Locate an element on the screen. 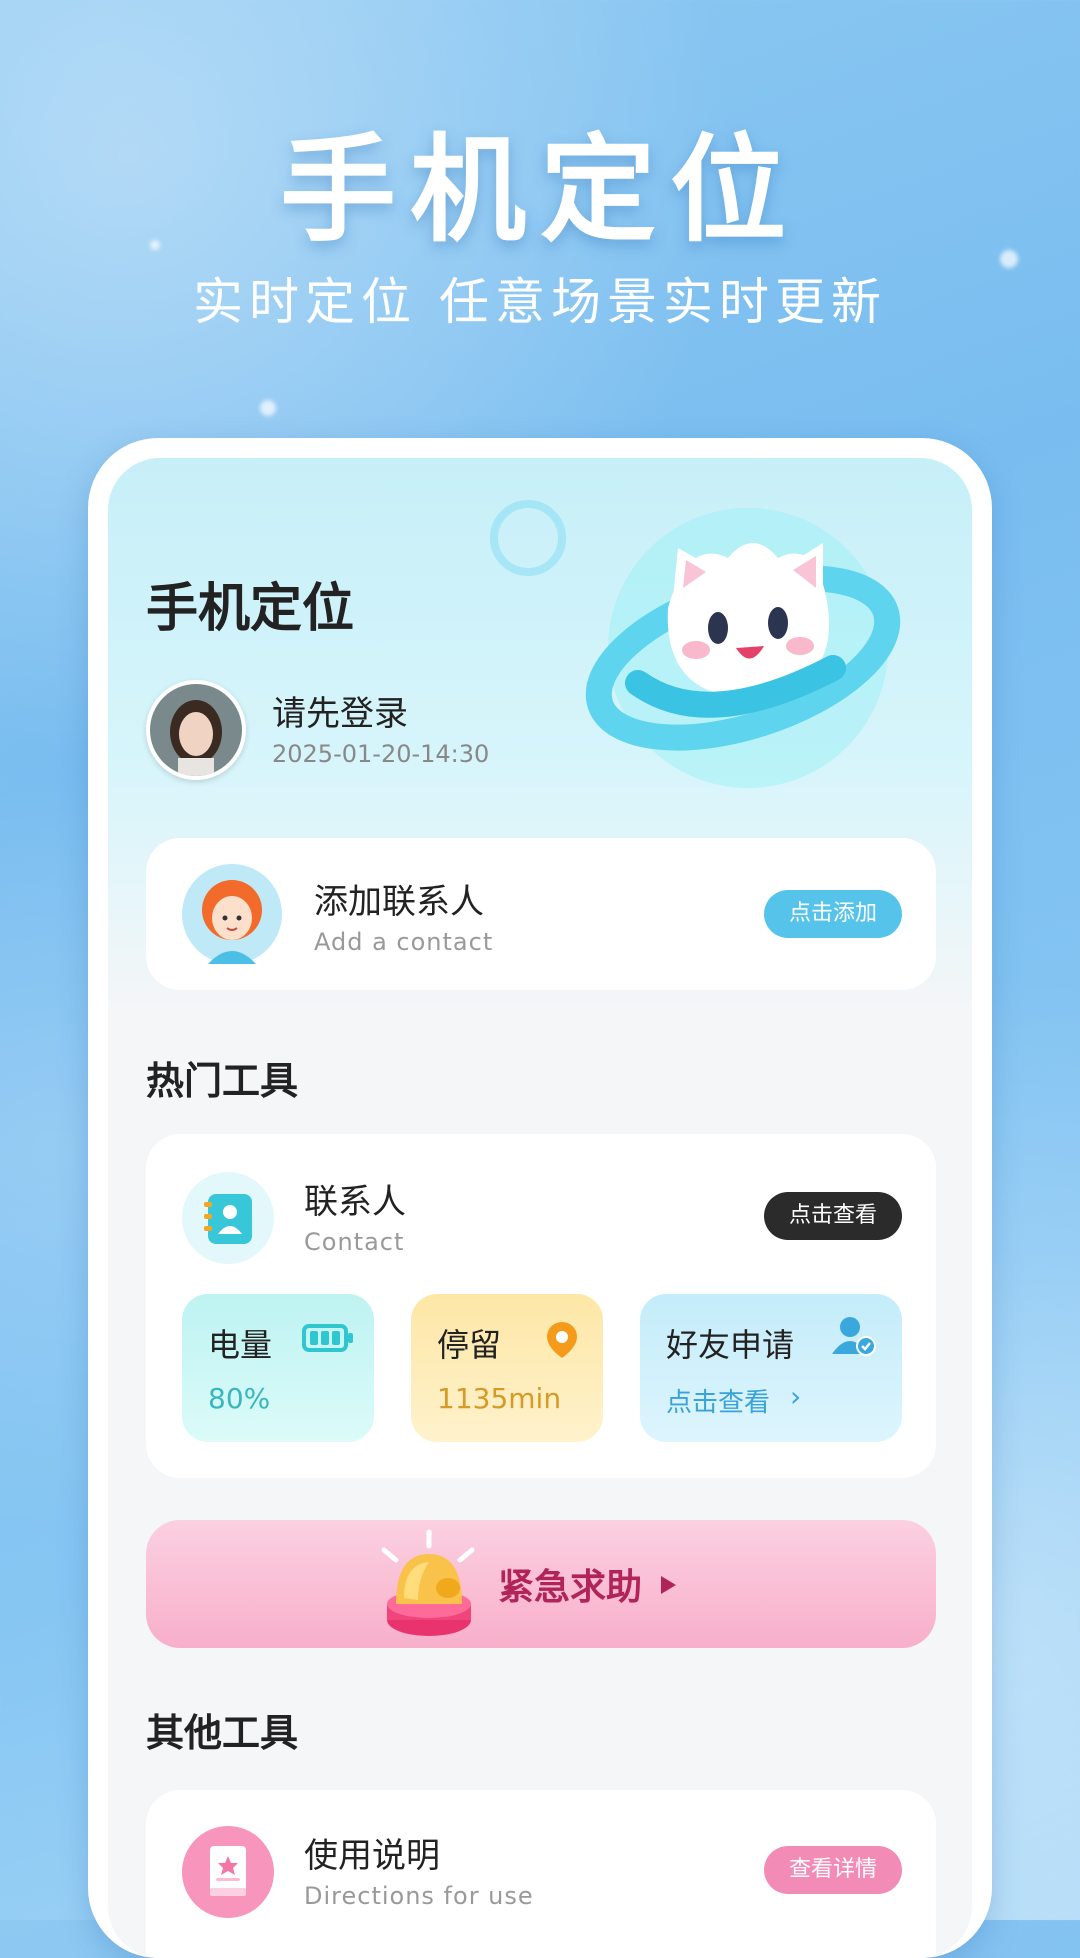  alarm-siren-icon is located at coordinates (428, 1582).